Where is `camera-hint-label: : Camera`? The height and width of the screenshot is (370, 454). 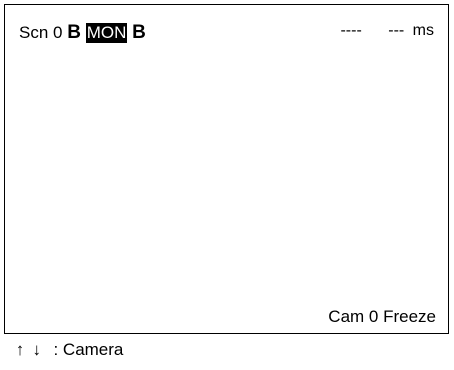 camera-hint-label: : Camera is located at coordinates (88, 349).